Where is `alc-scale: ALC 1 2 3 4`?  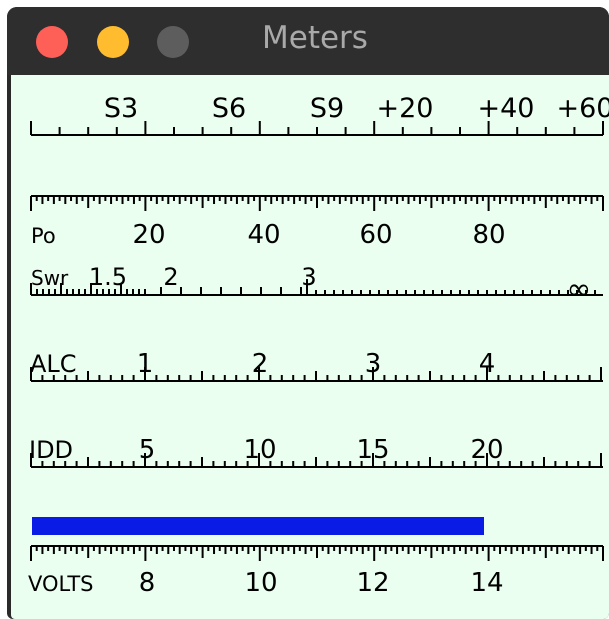 alc-scale: ALC 1 2 3 4 is located at coordinates (316, 365).